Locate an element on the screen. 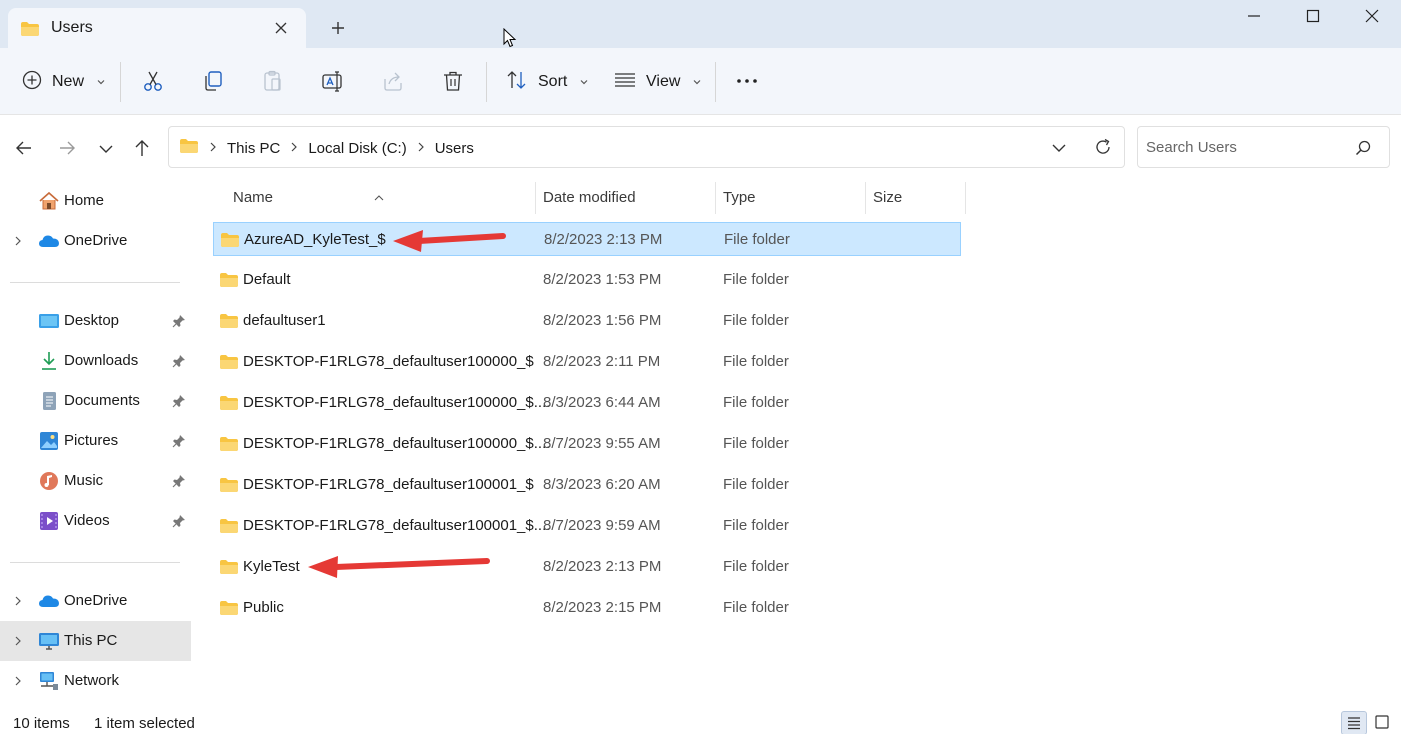 This screenshot has height=734, width=1401. sidebar-item-desktop: Desktop is located at coordinates (95, 321).